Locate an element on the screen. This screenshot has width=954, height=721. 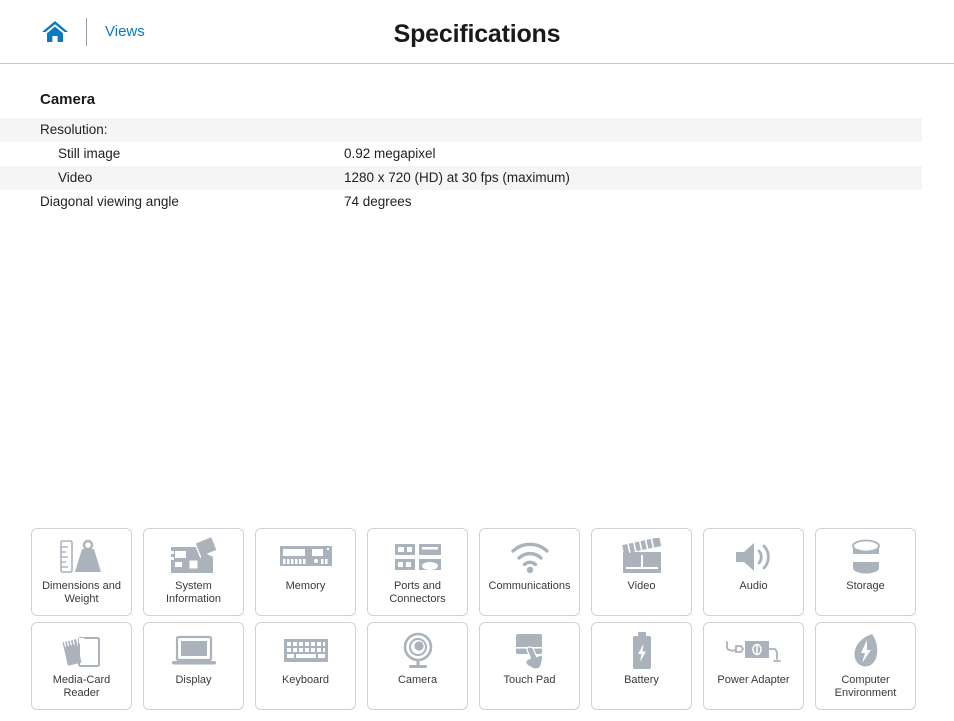
tile-label: Computer Environment is located at coordinates (865, 686).